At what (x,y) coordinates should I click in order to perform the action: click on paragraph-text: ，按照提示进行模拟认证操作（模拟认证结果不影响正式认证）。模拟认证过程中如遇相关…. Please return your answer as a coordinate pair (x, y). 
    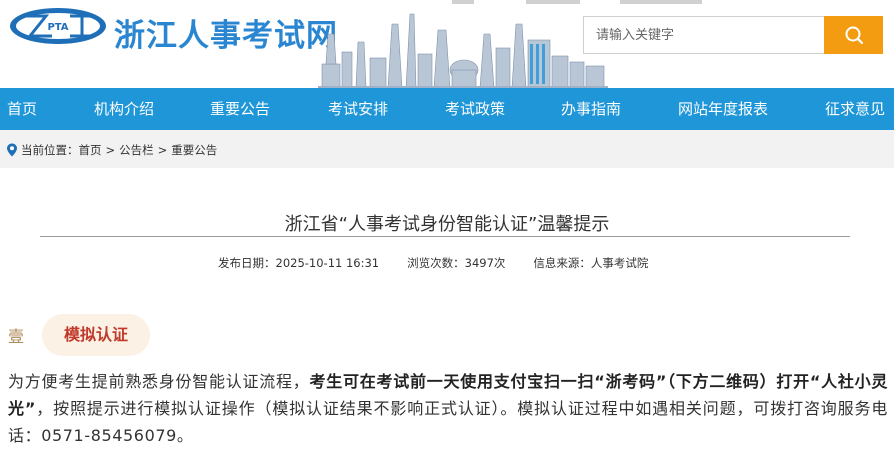
    Looking at the image, I should click on (448, 422).